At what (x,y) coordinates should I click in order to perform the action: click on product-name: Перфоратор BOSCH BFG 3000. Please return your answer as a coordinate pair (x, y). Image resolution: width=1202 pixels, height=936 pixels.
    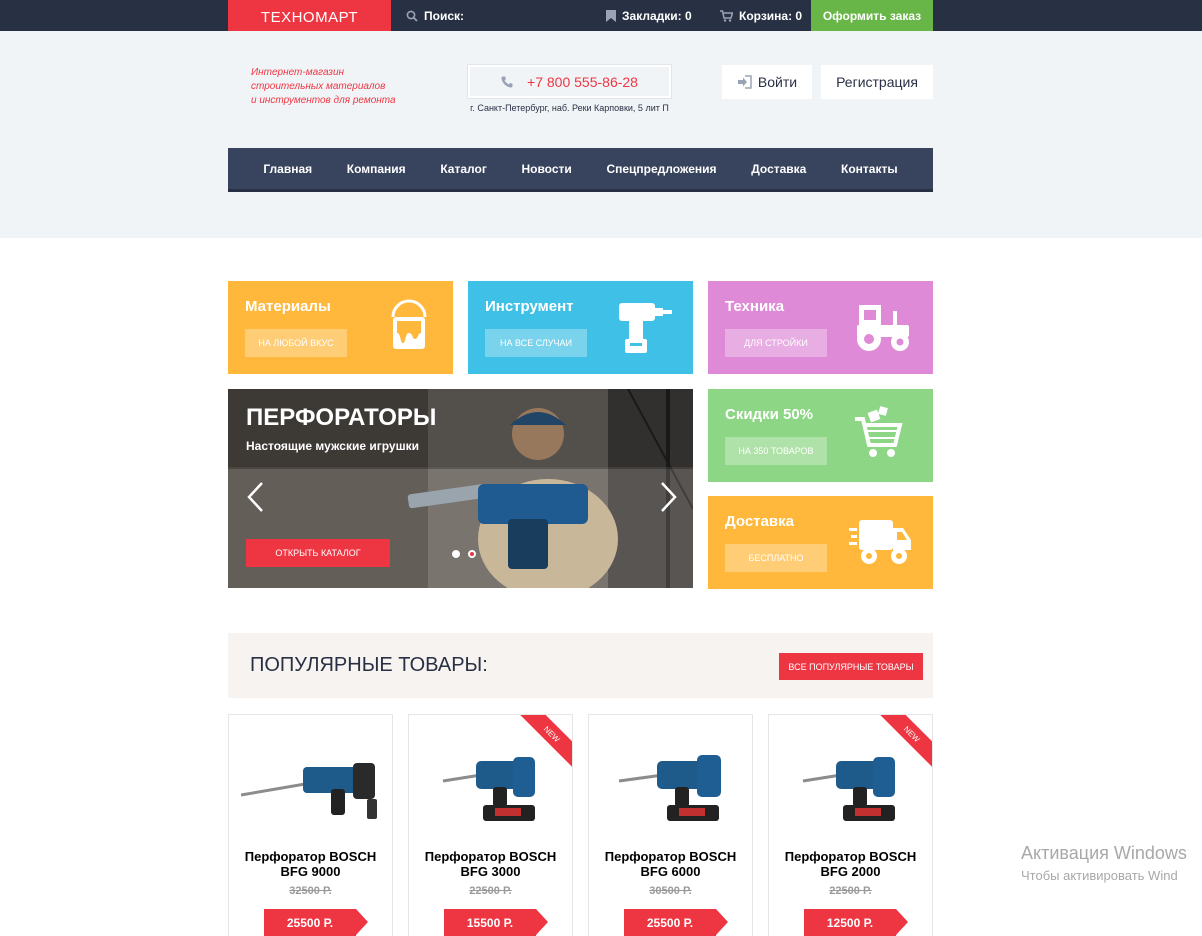
    Looking at the image, I should click on (490, 864).